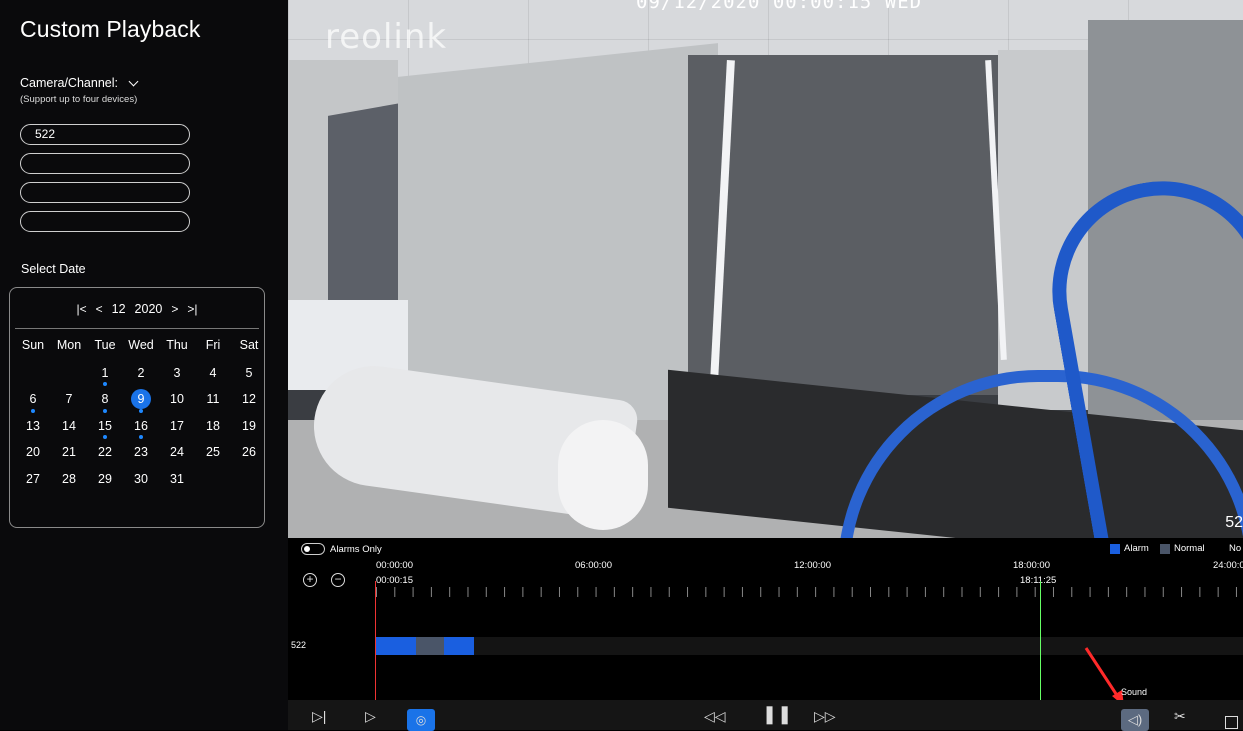 The image size is (1243, 731). I want to click on time-mark: 00:00:00, so click(394, 565).